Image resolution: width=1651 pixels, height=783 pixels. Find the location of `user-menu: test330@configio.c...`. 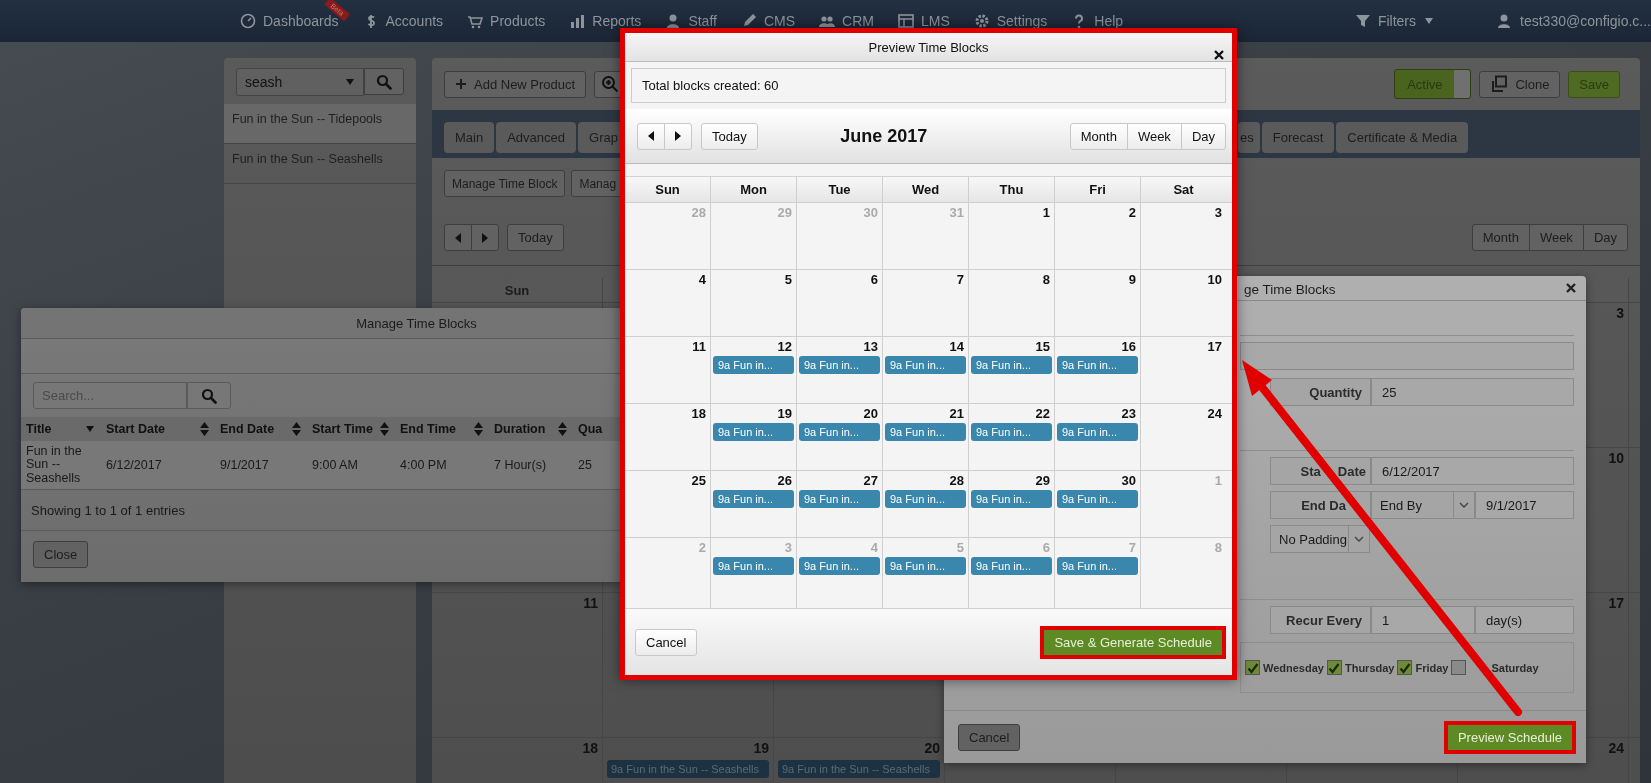

user-menu: test330@configio.c... is located at coordinates (1573, 21).